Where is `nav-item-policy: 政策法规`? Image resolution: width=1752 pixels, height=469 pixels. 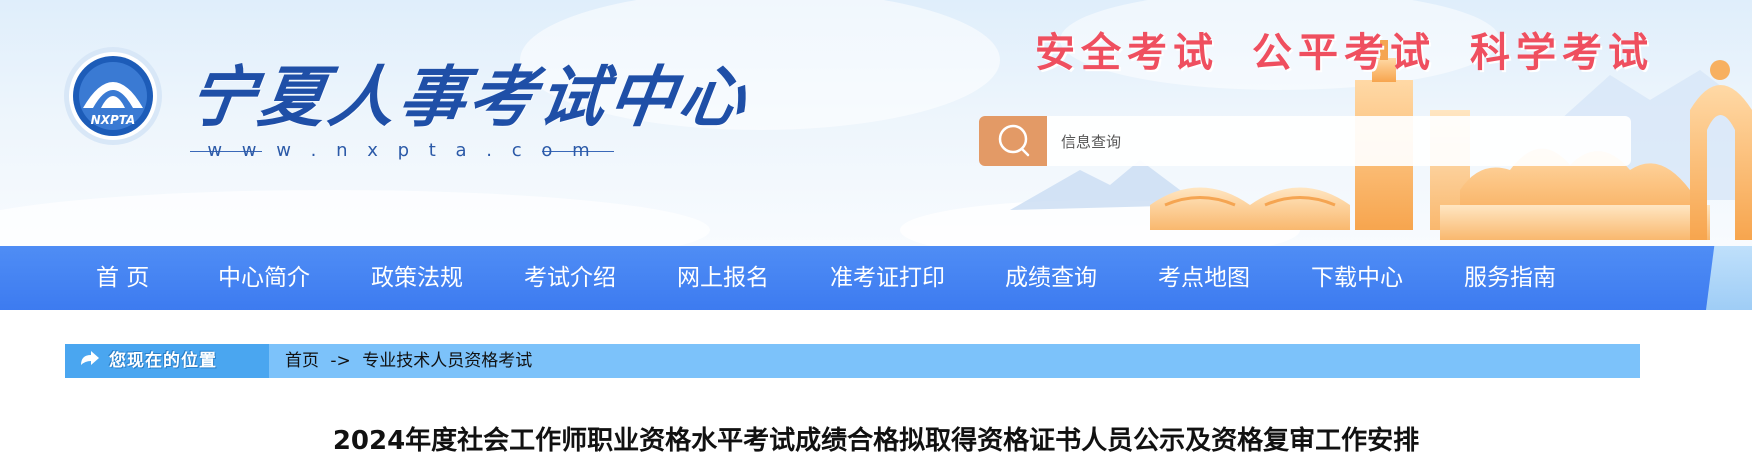
nav-item-policy: 政策法规 is located at coordinates (417, 278).